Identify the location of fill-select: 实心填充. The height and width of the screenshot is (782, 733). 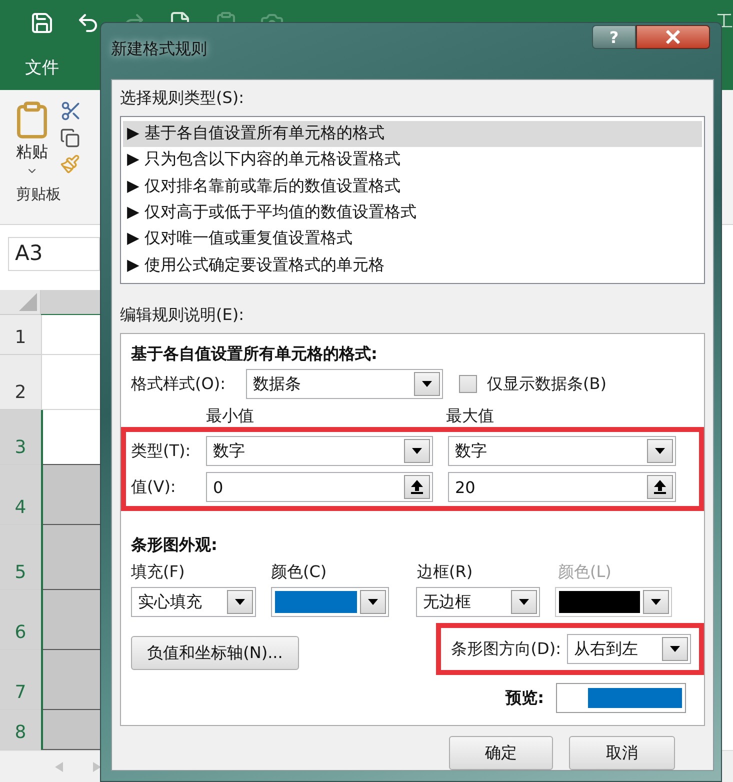
(193, 602).